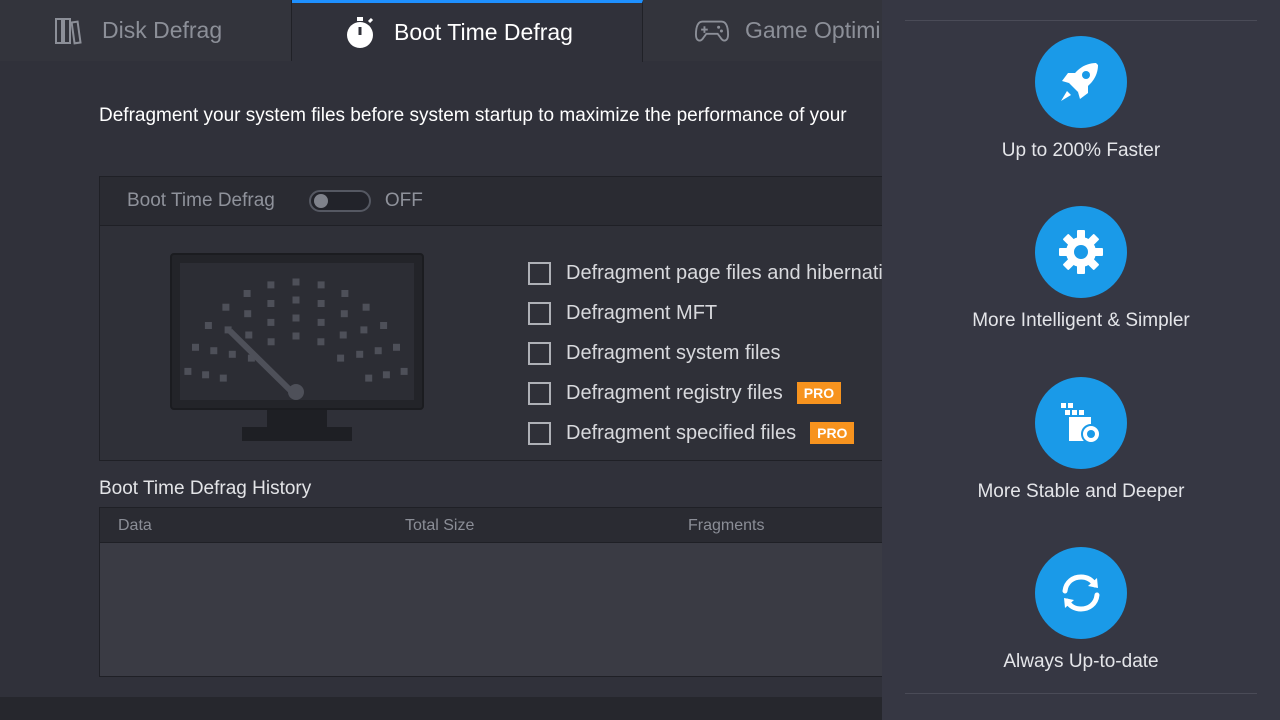 Image resolution: width=1280 pixels, height=720 pixels. Describe the element at coordinates (205, 488) in the screenshot. I see `history-title: Boot Time Defrag History` at that location.